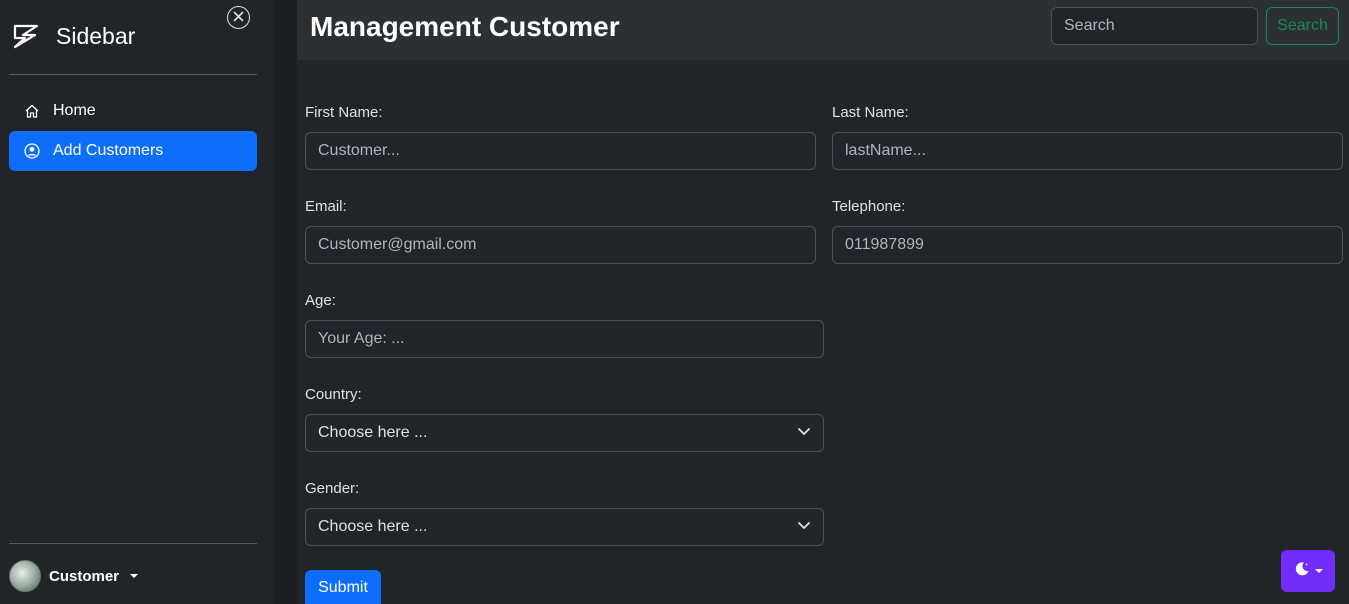 The width and height of the screenshot is (1349, 604). Describe the element at coordinates (320, 300) in the screenshot. I see `age-label: Age:` at that location.